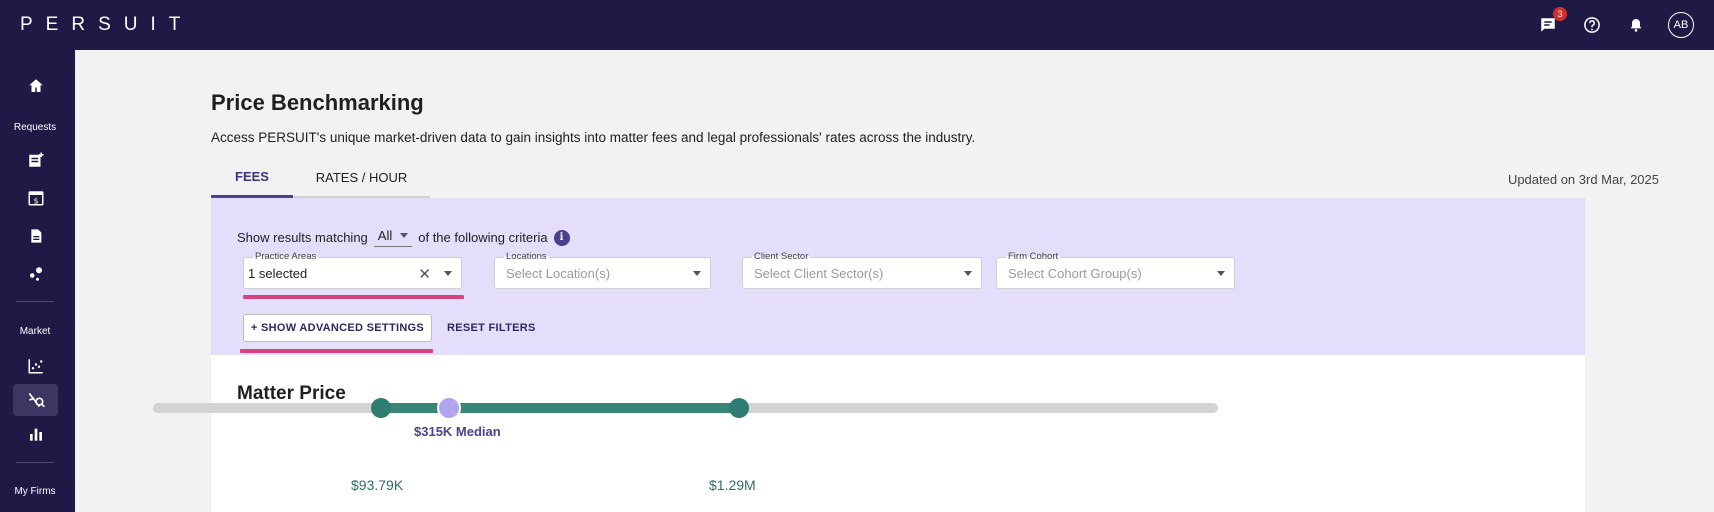 The width and height of the screenshot is (1714, 512). I want to click on matter-price-title: Matter Price, so click(291, 393).